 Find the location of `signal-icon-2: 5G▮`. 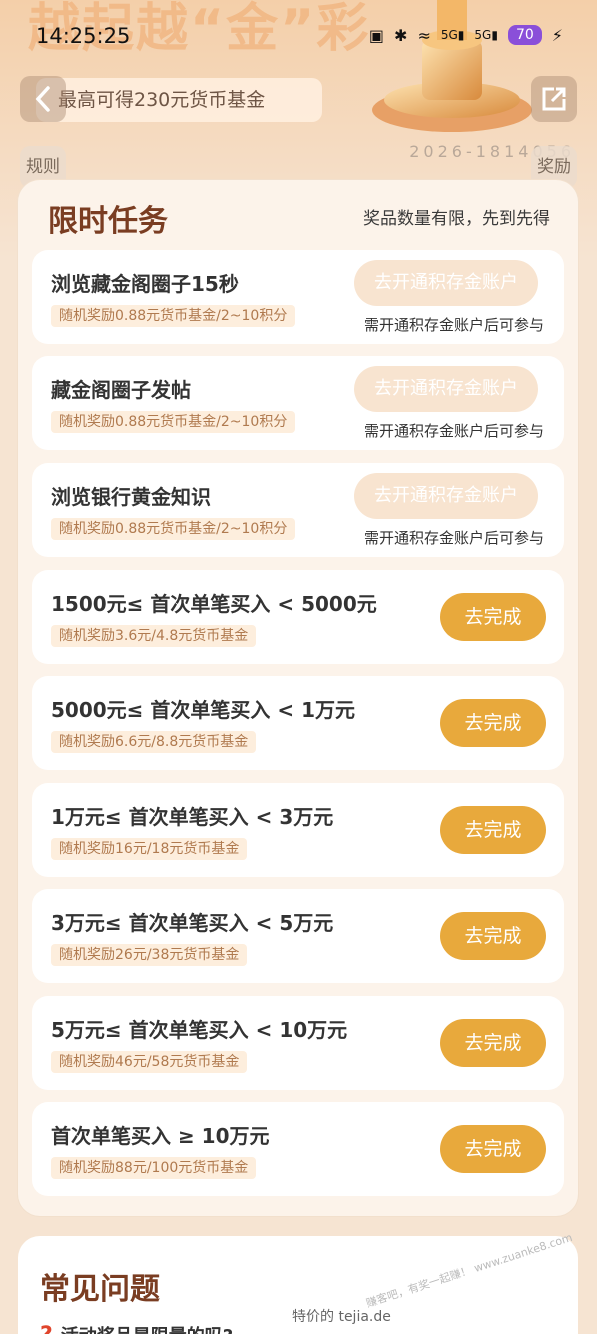

signal-icon-2: 5G▮ is located at coordinates (486, 35).